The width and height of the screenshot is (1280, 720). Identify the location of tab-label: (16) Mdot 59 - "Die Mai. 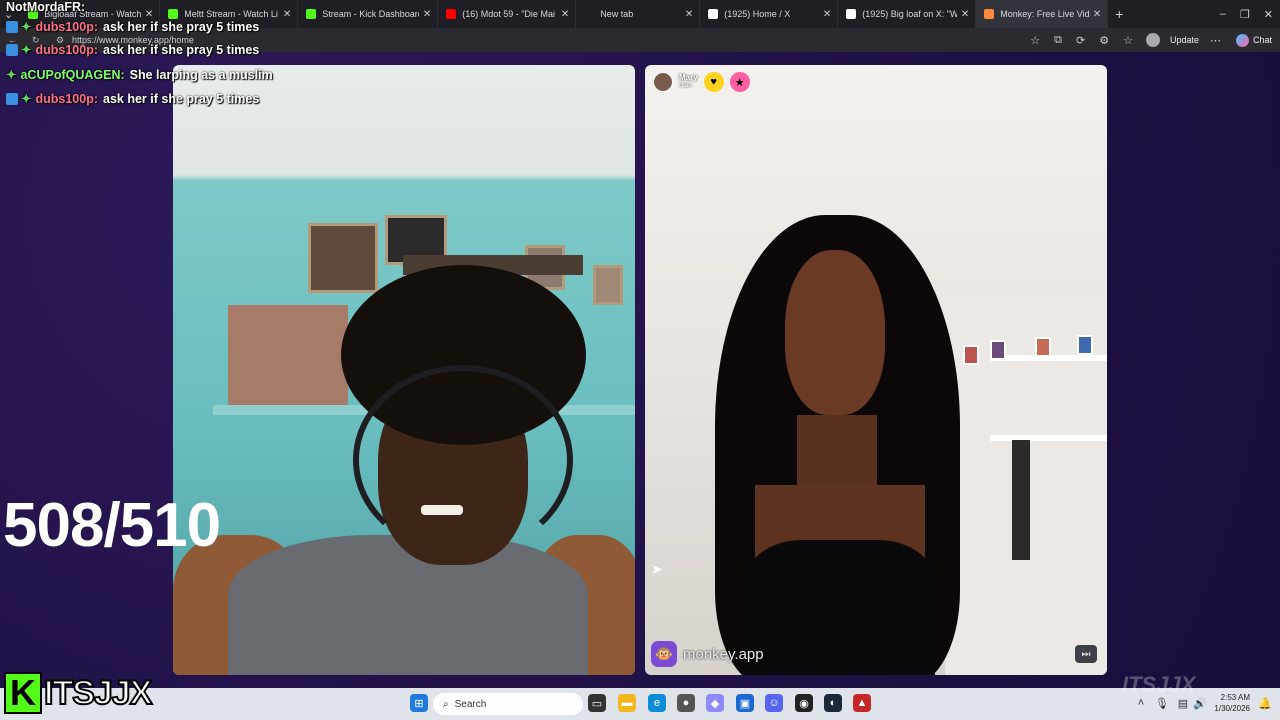
(508, 14).